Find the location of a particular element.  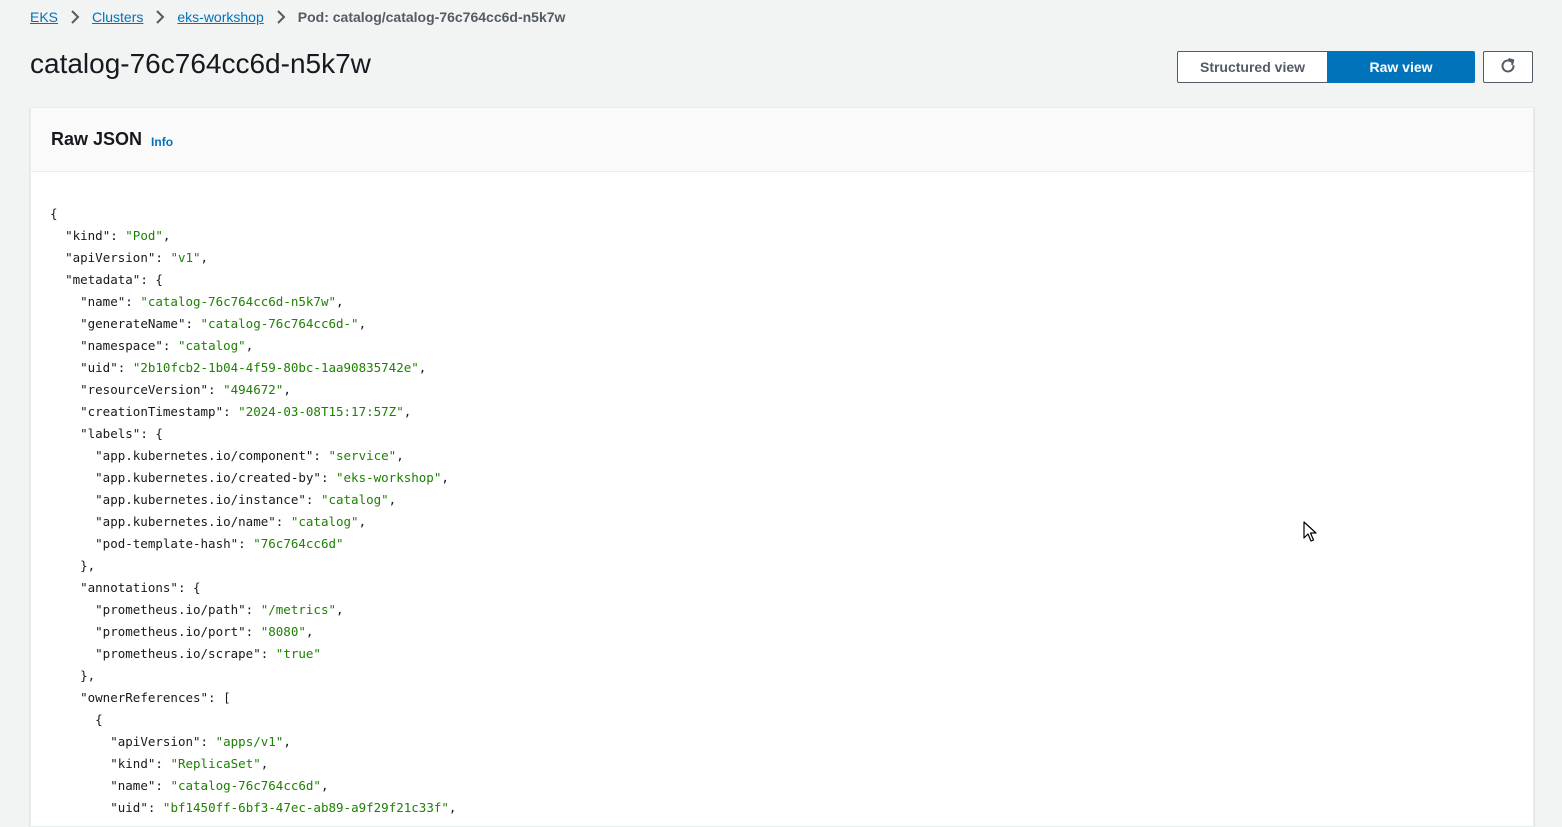

json-line: "kind": "Pod", is located at coordinates (118, 235).